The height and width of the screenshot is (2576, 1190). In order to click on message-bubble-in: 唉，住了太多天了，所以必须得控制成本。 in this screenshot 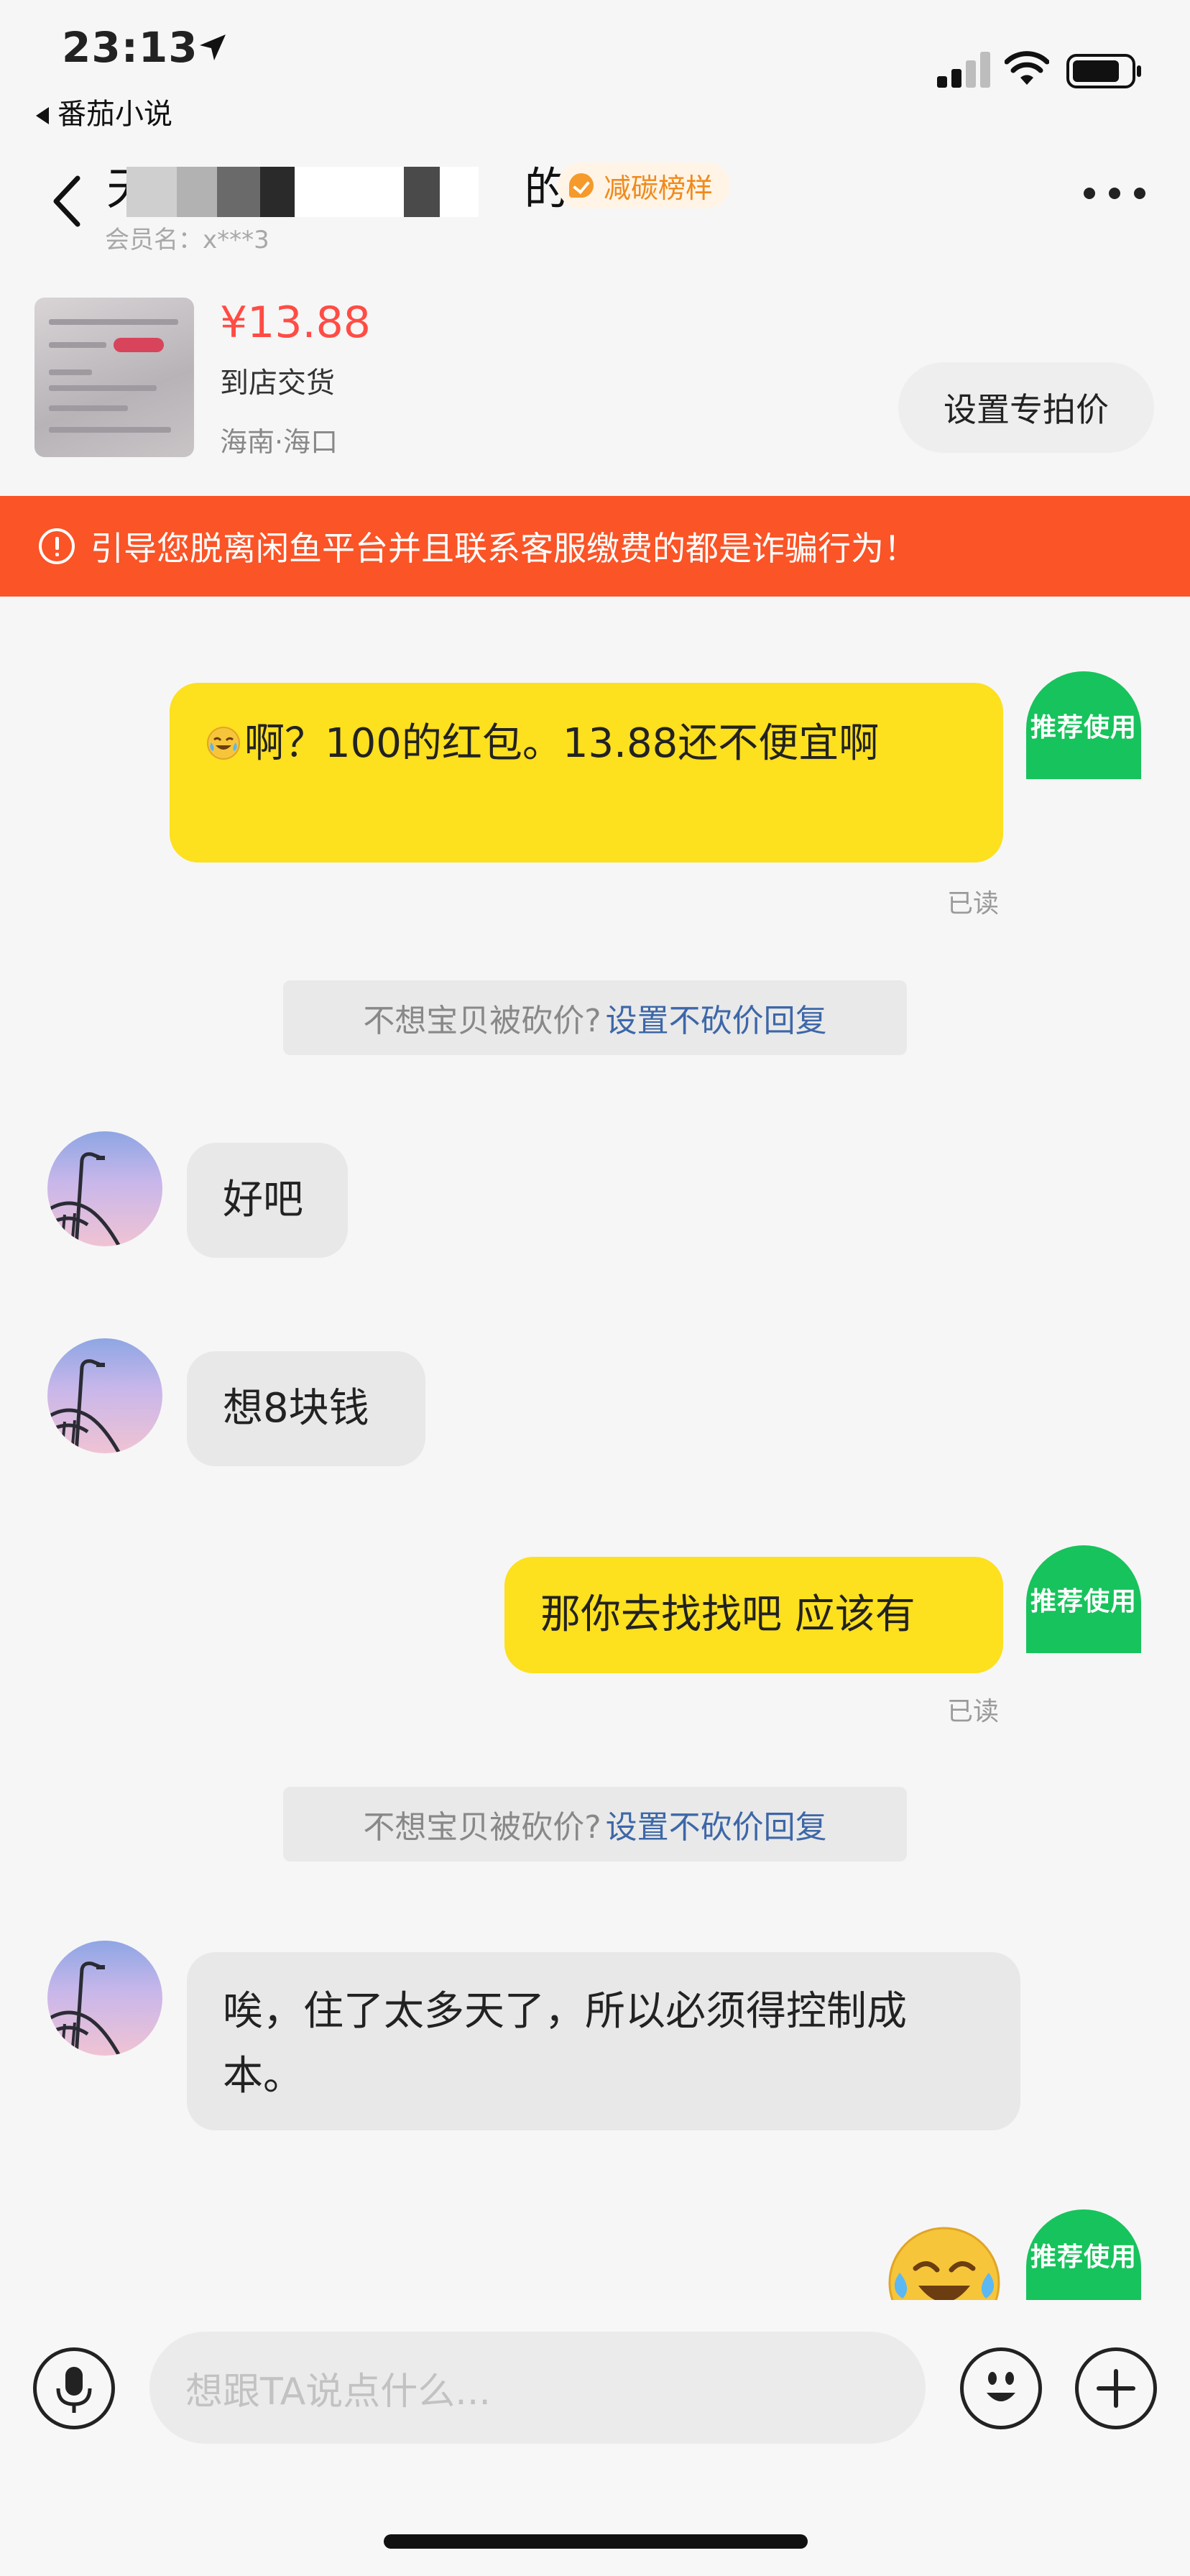, I will do `click(603, 2041)`.